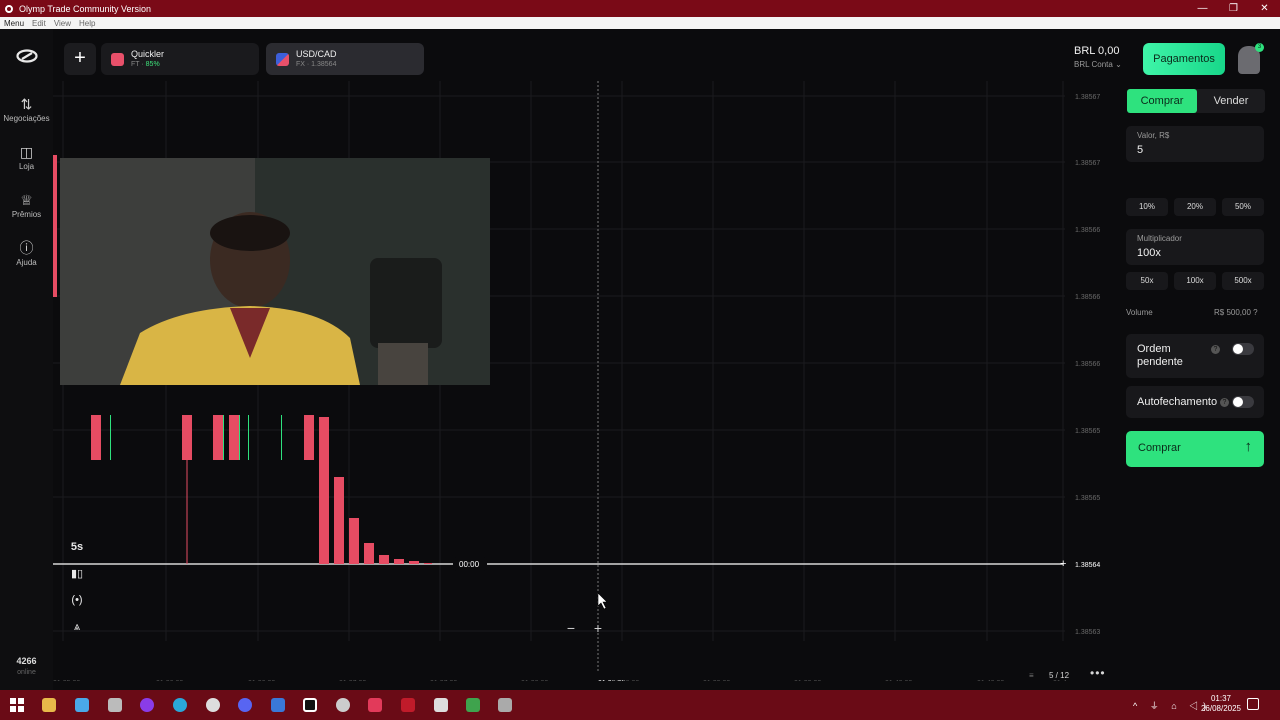  Describe the element at coordinates (55, 226) in the screenshot. I see `chart-accent-bar` at that location.